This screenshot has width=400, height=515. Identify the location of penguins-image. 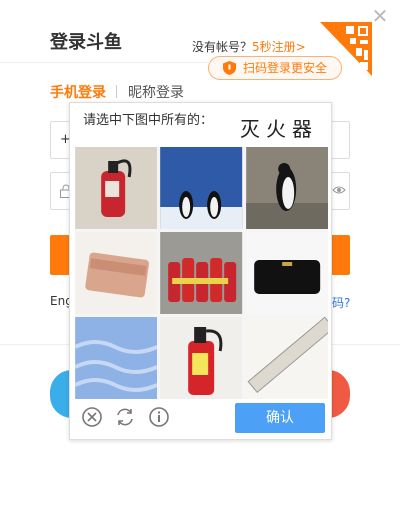
(201, 188).